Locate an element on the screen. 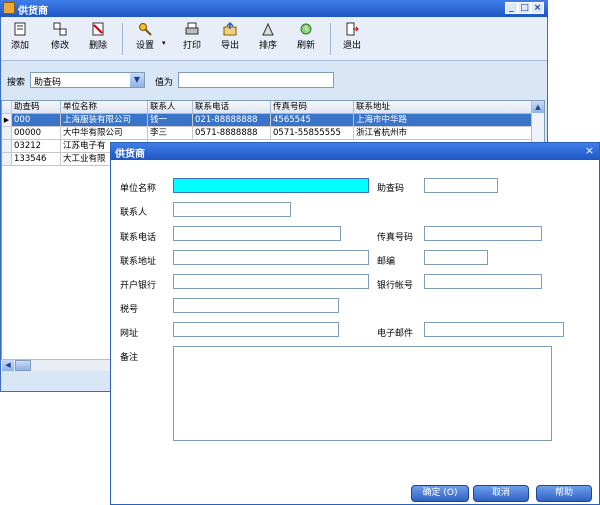 The image size is (600, 505). header-fax: 传真号码 is located at coordinates (312, 107).